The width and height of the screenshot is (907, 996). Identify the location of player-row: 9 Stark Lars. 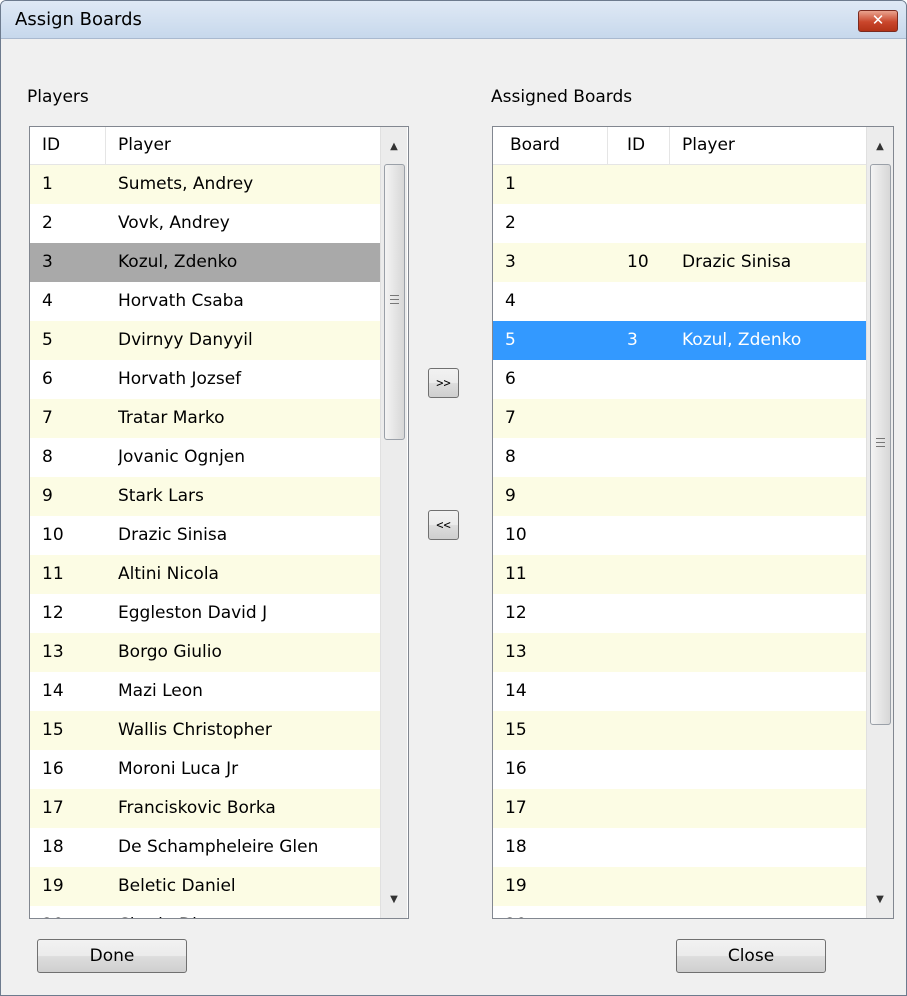
(205, 496).